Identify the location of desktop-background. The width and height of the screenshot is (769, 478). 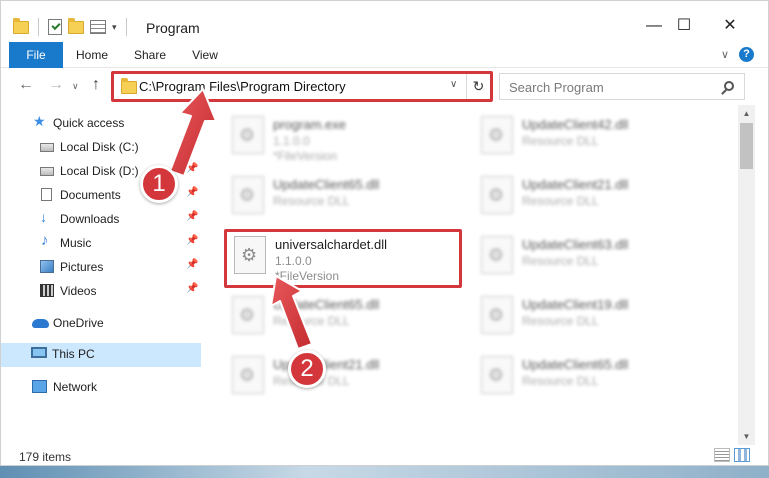
(384, 472).